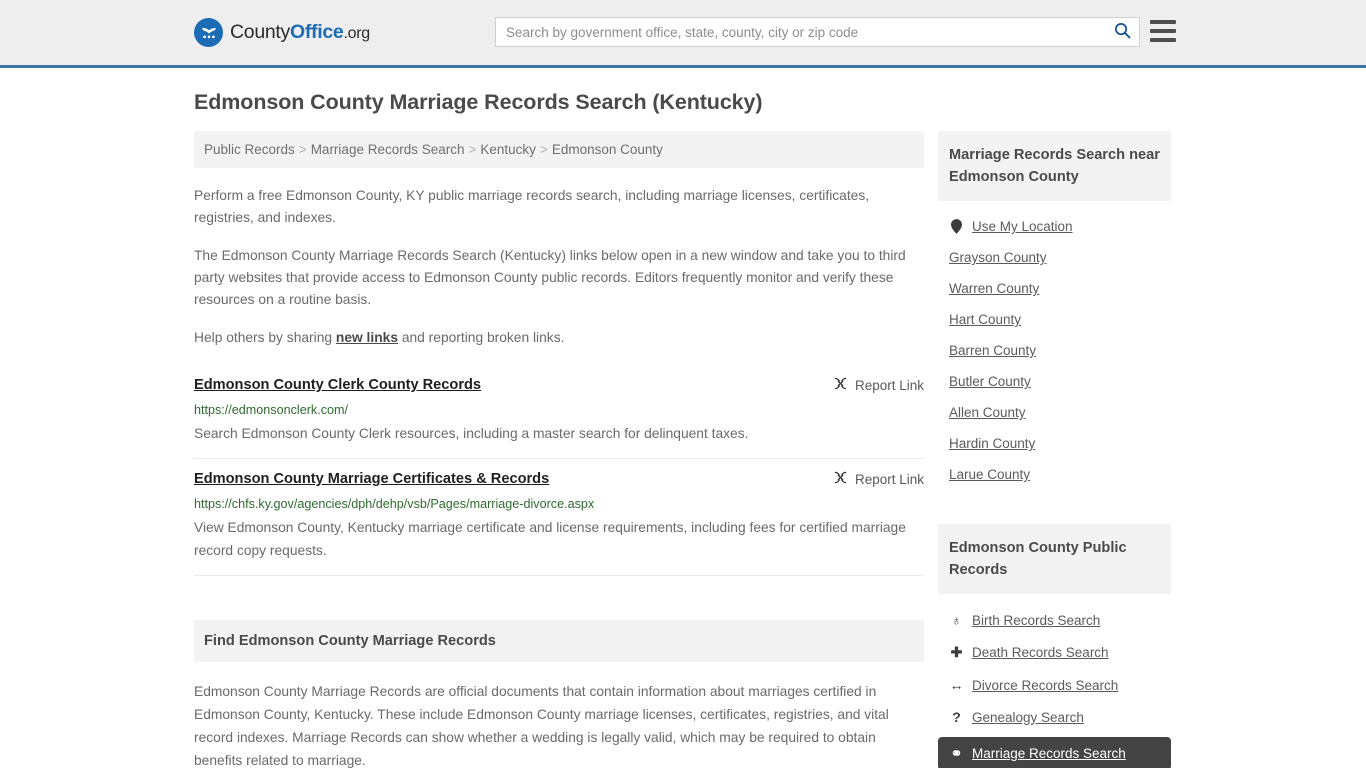 This screenshot has height=768, width=1366. I want to click on county-link: Larue County, so click(989, 474).